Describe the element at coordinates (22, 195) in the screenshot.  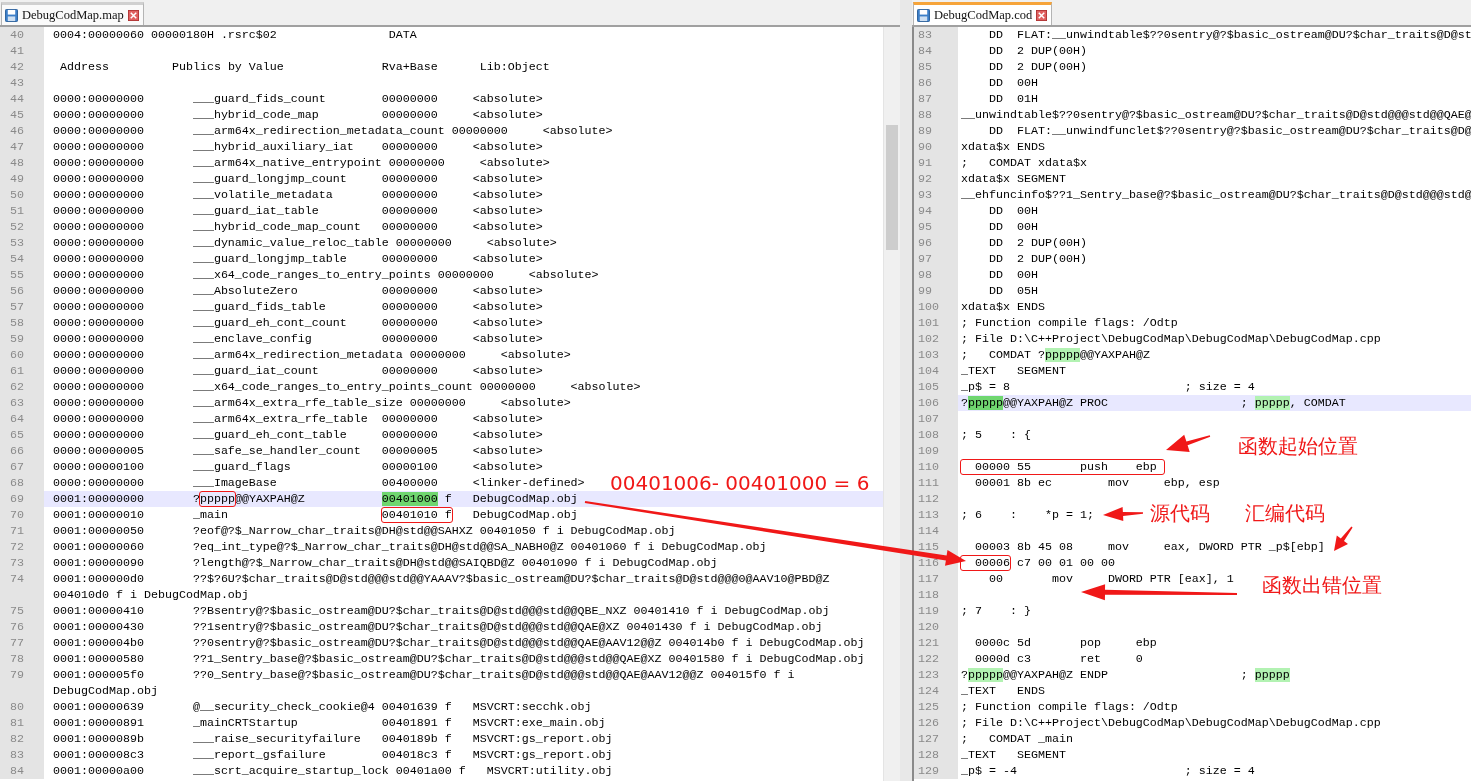
I see `line-number: 50` at that location.